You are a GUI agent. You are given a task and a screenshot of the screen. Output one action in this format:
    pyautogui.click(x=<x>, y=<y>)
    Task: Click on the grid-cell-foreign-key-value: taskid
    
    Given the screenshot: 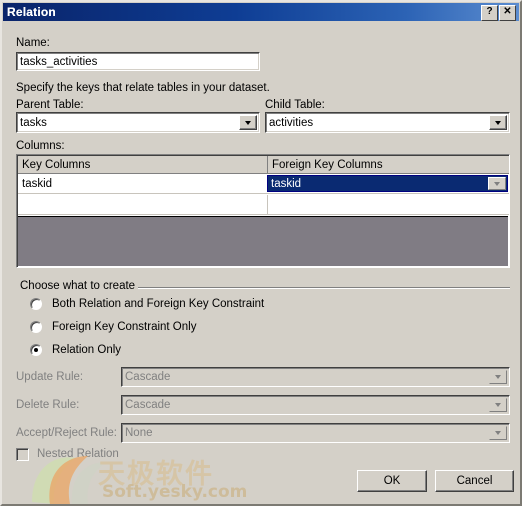 What is the action you would take?
    pyautogui.click(x=286, y=183)
    